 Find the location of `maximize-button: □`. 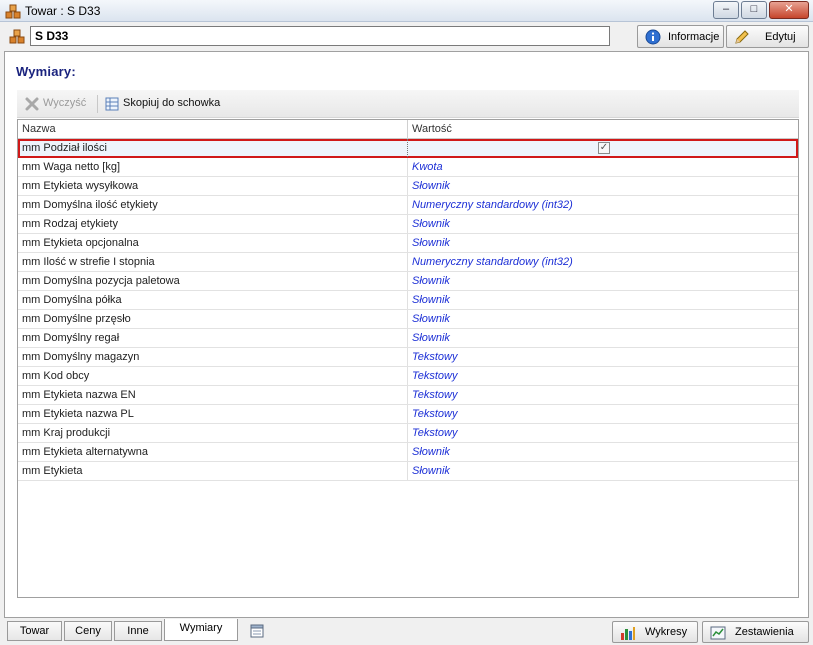

maximize-button: □ is located at coordinates (754, 10).